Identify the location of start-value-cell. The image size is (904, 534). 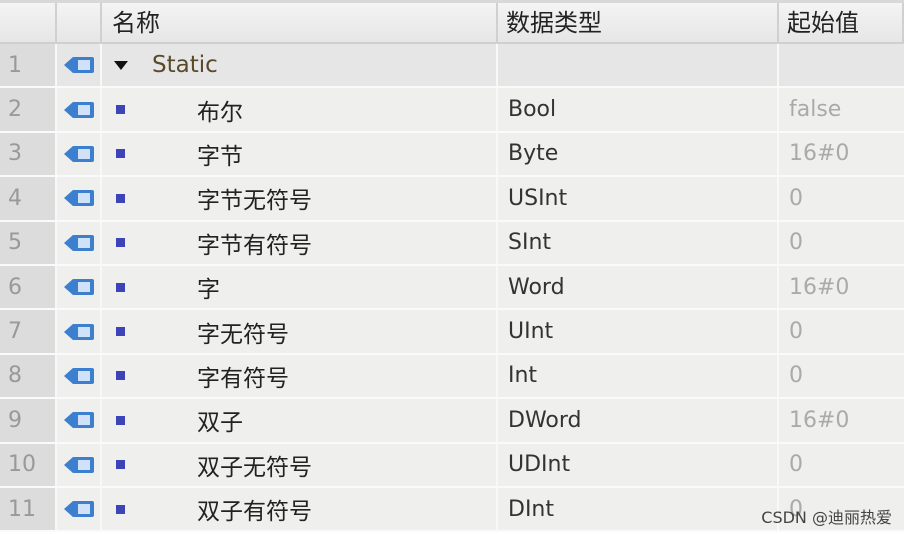
(841, 65).